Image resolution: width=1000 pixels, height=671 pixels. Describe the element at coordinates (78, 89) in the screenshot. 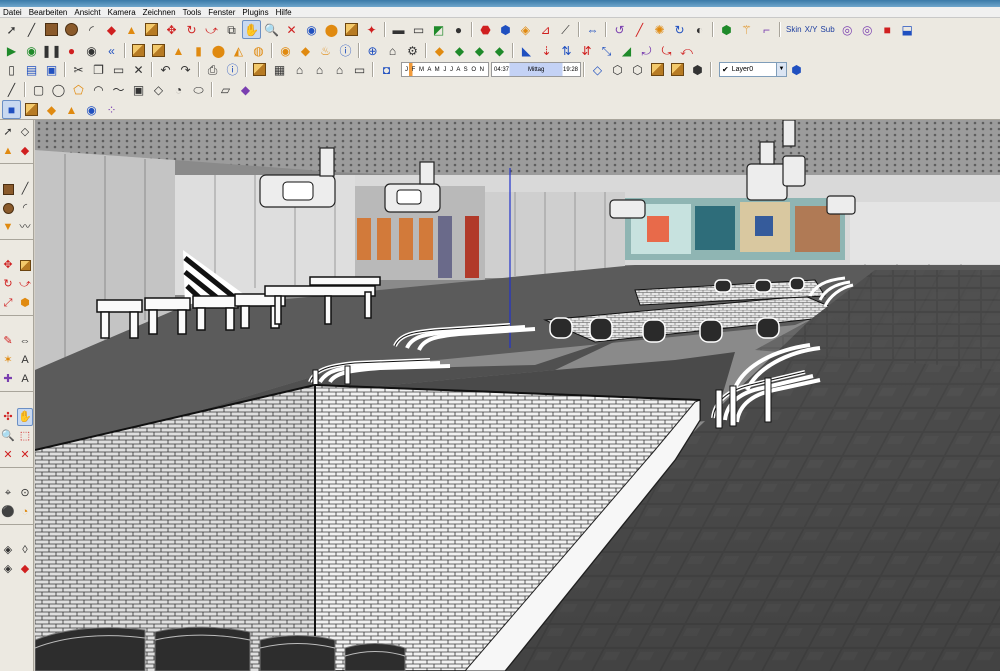

I see `polygon-icon: ⬠` at that location.